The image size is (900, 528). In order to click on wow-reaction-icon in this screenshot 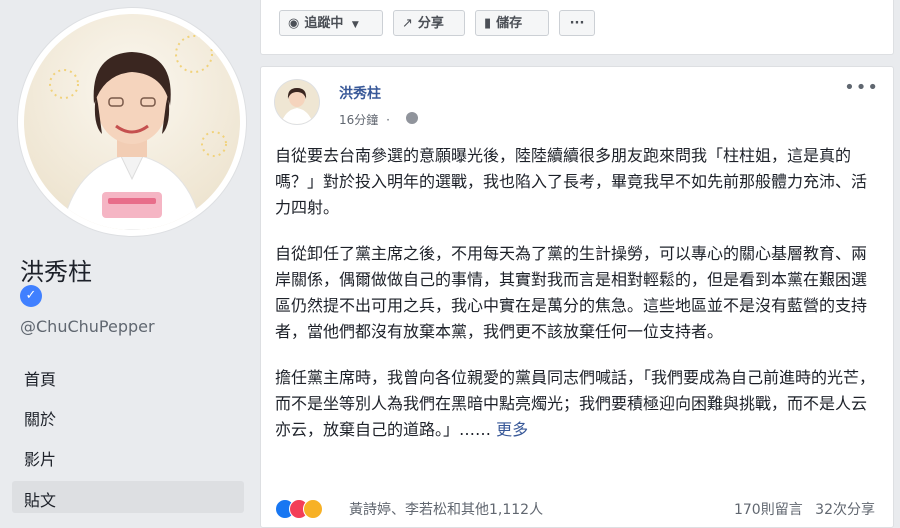, I will do `click(313, 509)`.